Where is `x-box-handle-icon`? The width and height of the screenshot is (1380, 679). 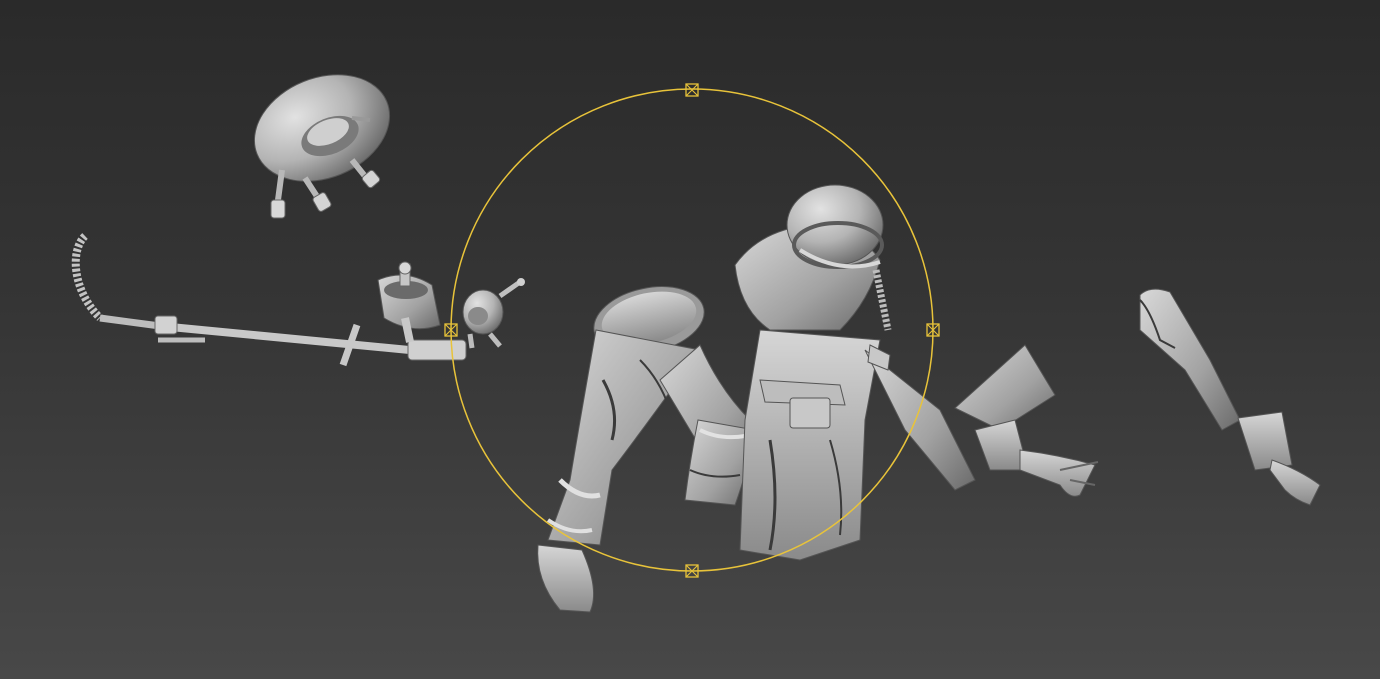 x-box-handle-icon is located at coordinates (692, 90).